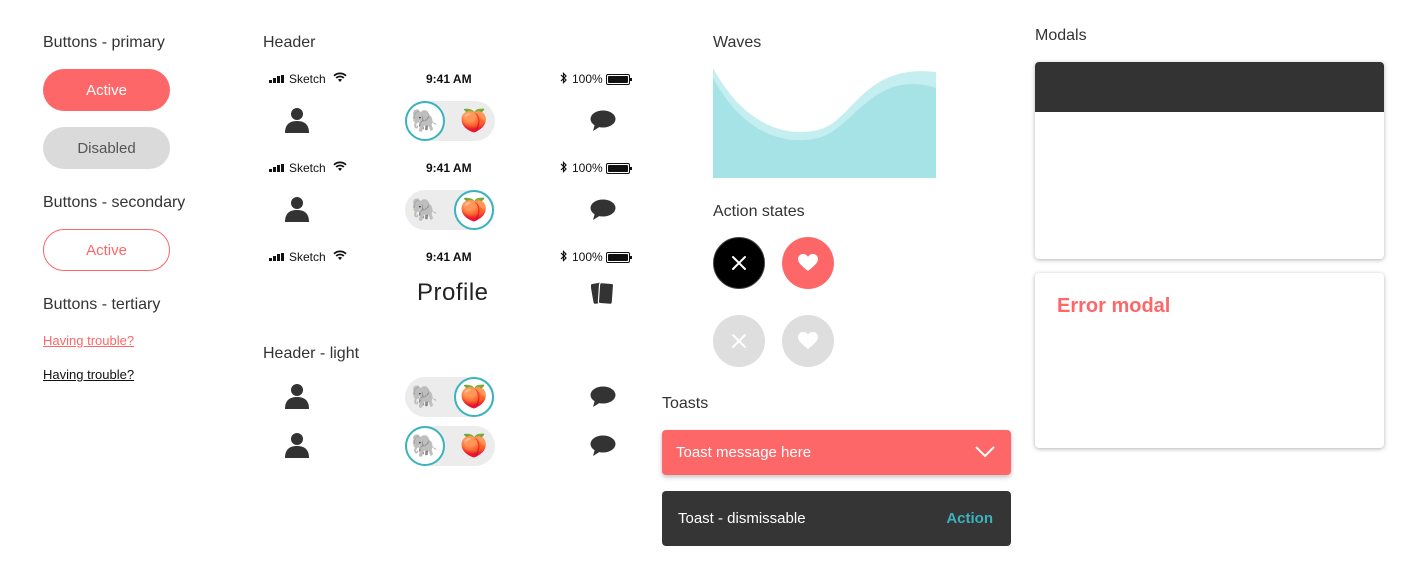 This screenshot has height=581, width=1423. What do you see at coordinates (289, 42) in the screenshot?
I see `header-title: Header` at bounding box center [289, 42].